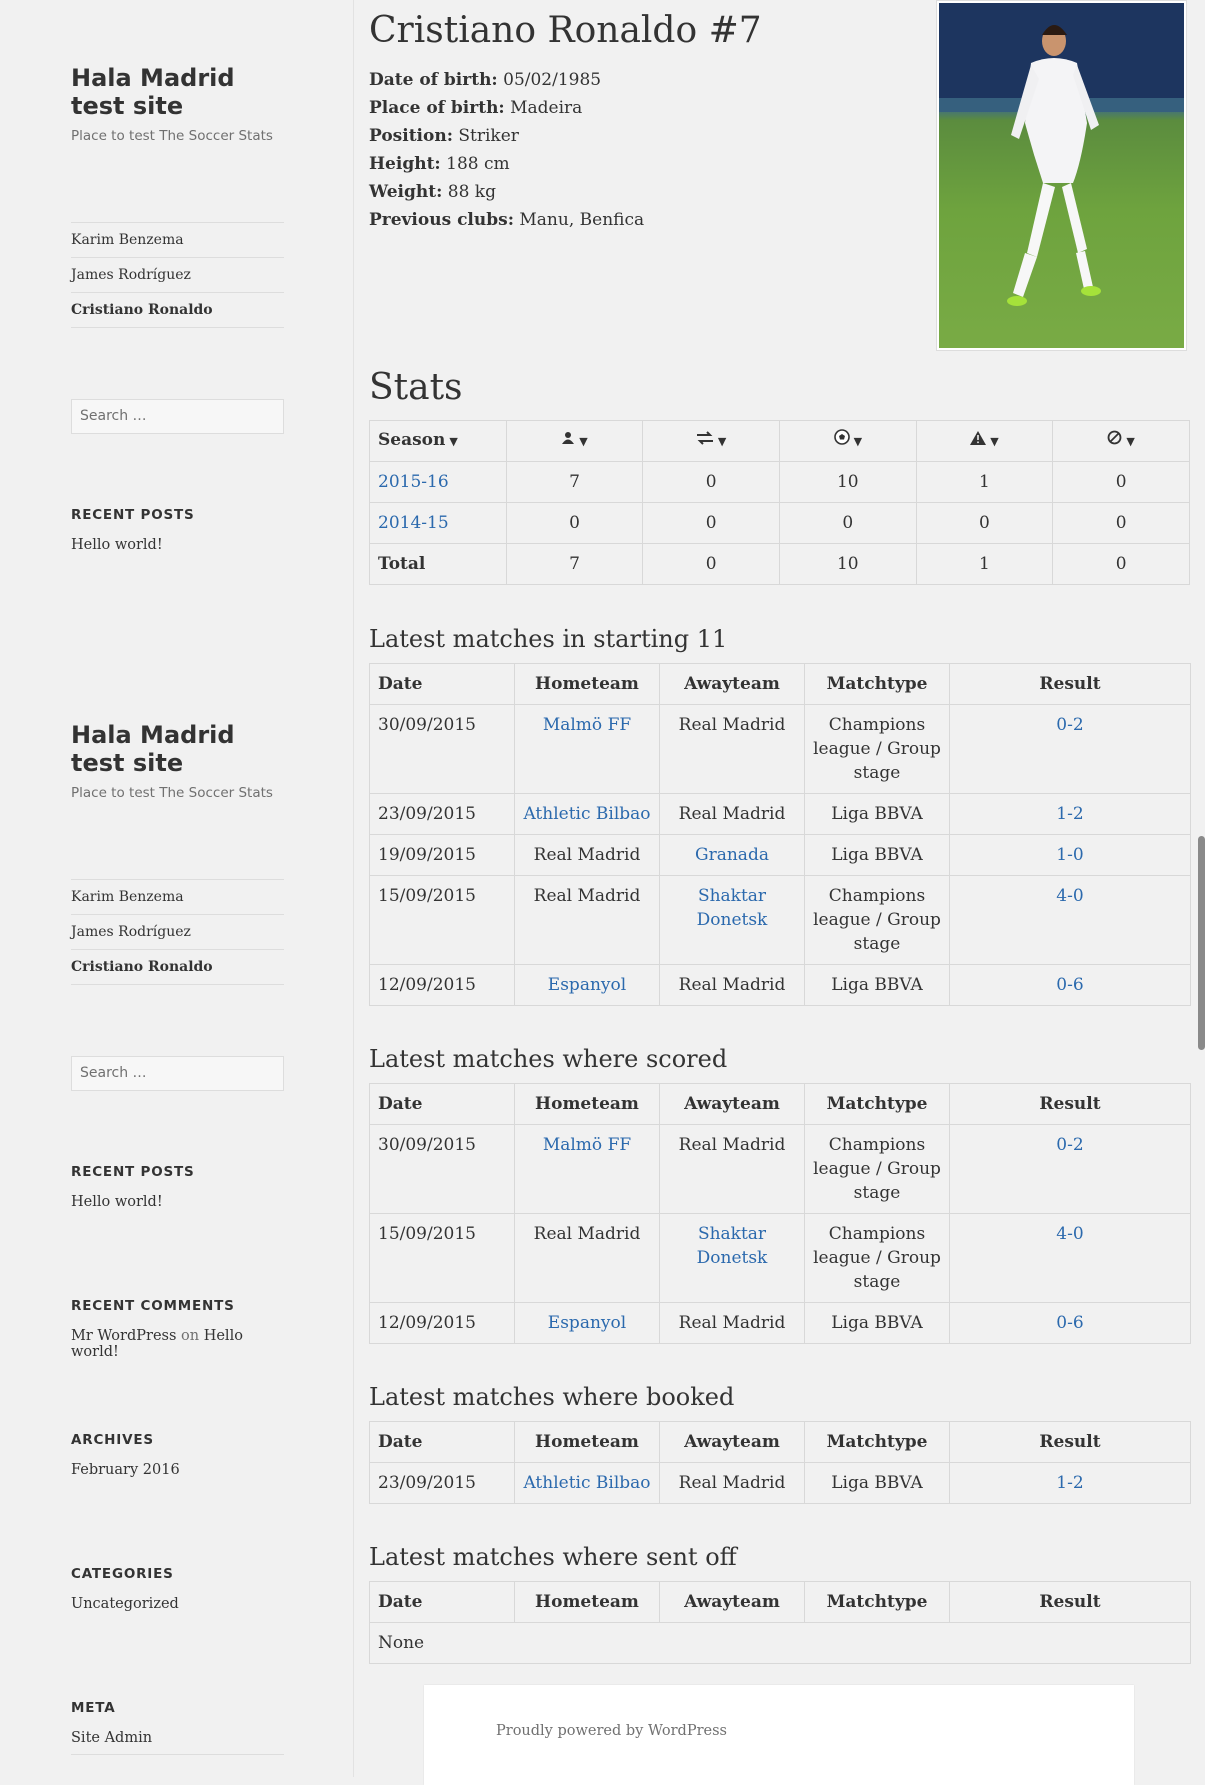 The width and height of the screenshot is (1205, 1785). What do you see at coordinates (877, 985) in the screenshot?
I see `matchtype-cell: Liga BBVA` at bounding box center [877, 985].